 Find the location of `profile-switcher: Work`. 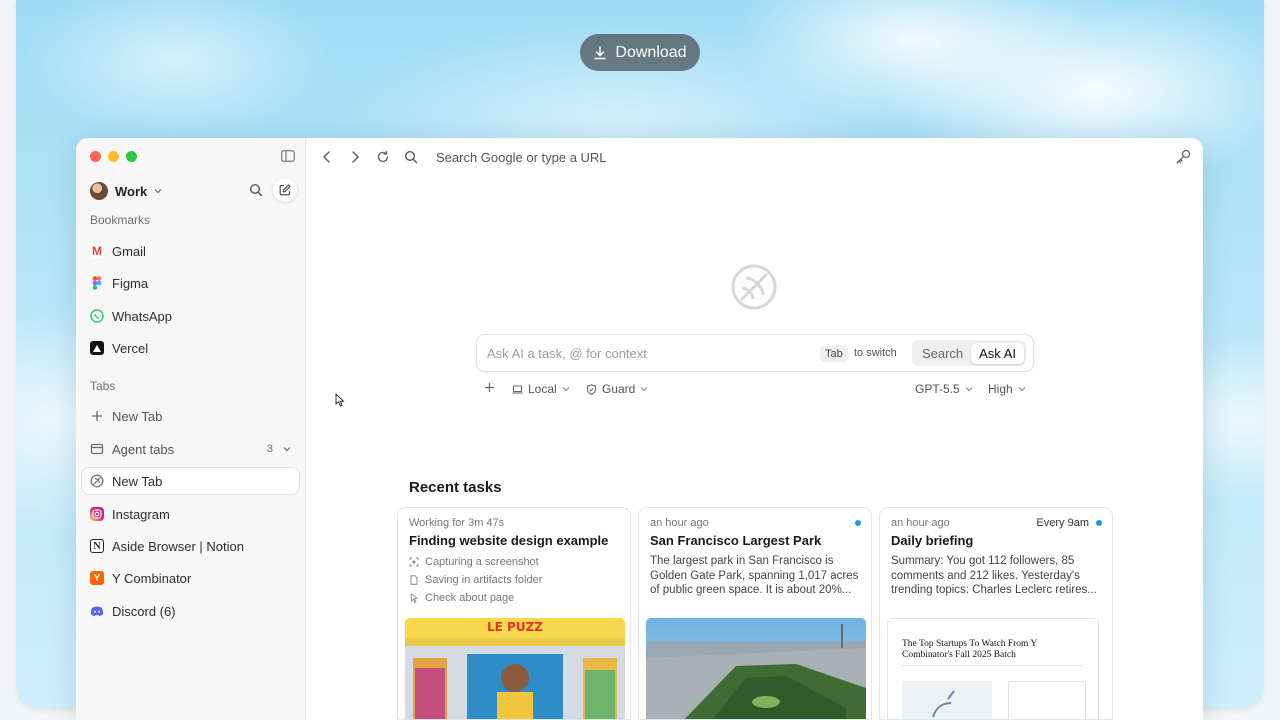

profile-switcher: Work is located at coordinates (126, 191).